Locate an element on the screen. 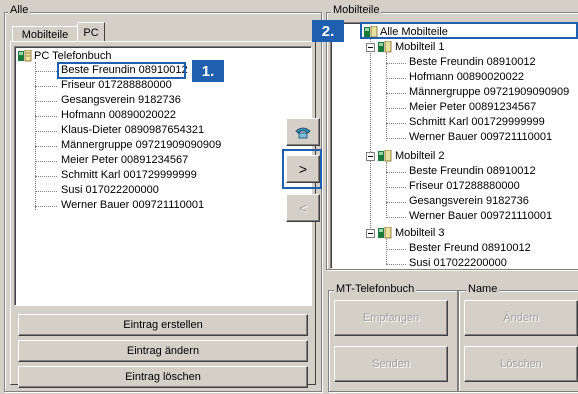 The width and height of the screenshot is (578, 394). handset-2-label: Mobilteil 2 is located at coordinates (420, 156).